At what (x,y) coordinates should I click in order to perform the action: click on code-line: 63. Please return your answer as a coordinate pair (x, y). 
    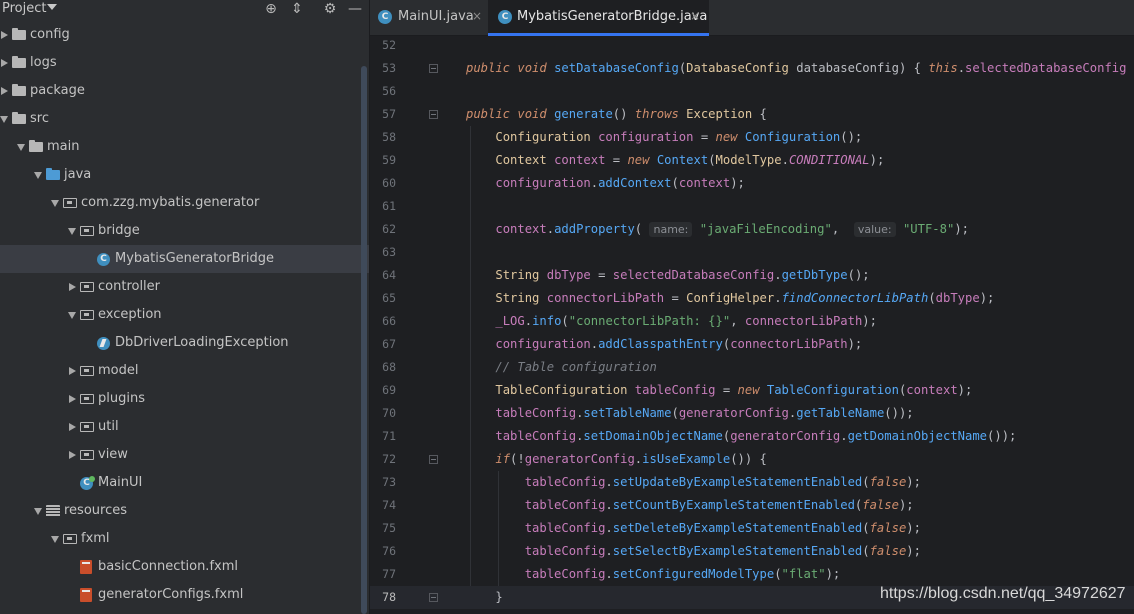
    Looking at the image, I should click on (752, 252).